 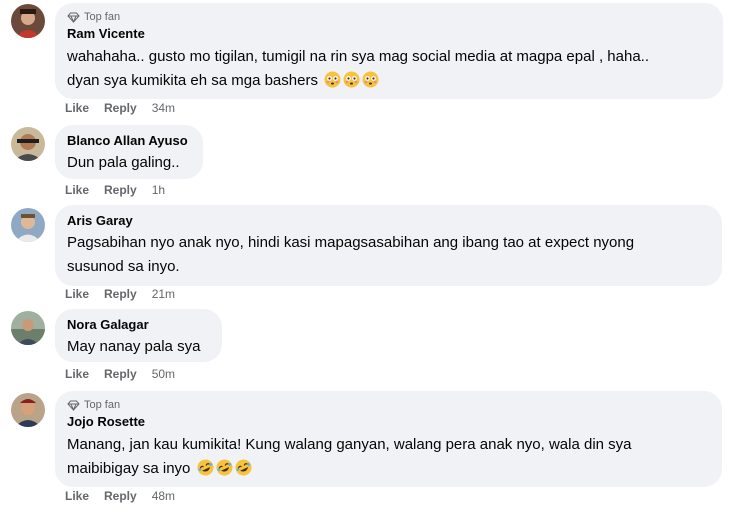 I want to click on comment-author: Aris Garay, so click(x=388, y=220).